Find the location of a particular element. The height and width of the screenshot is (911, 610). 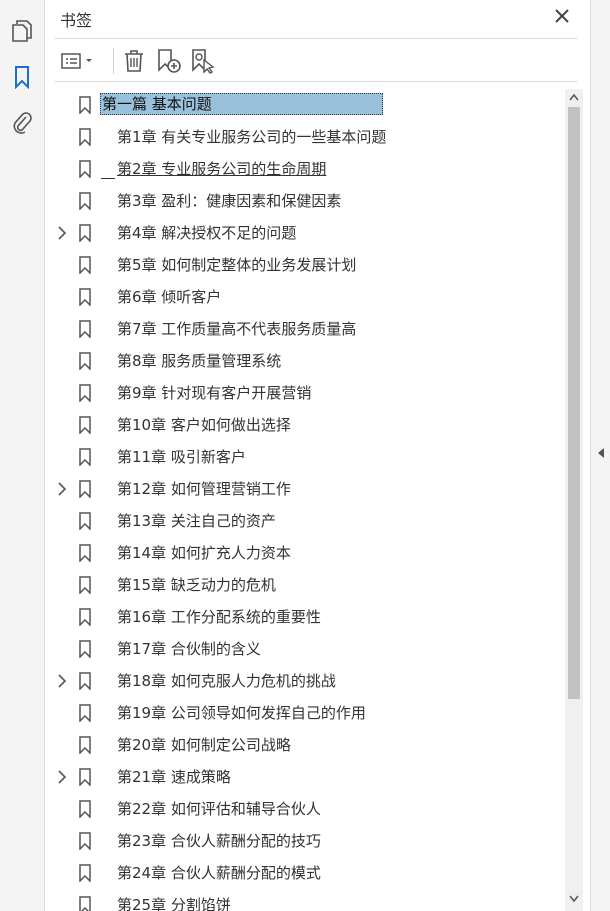

navigation-rail is located at coordinates (22, 455).